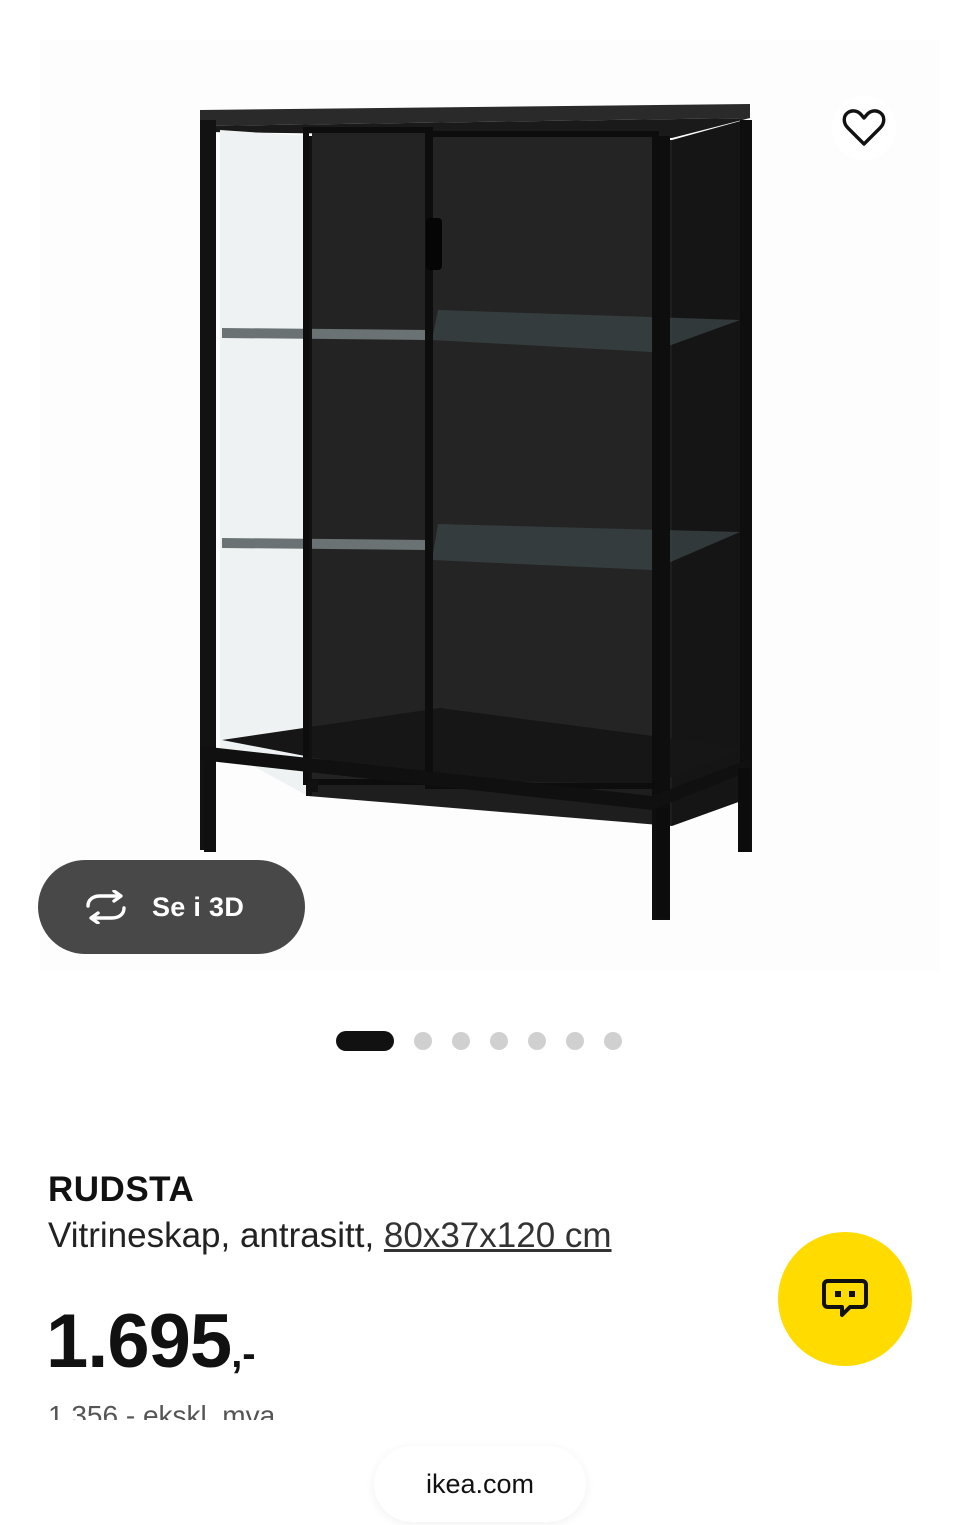  Describe the element at coordinates (243, 1354) in the screenshot. I see `price-suffix: ,-` at that location.